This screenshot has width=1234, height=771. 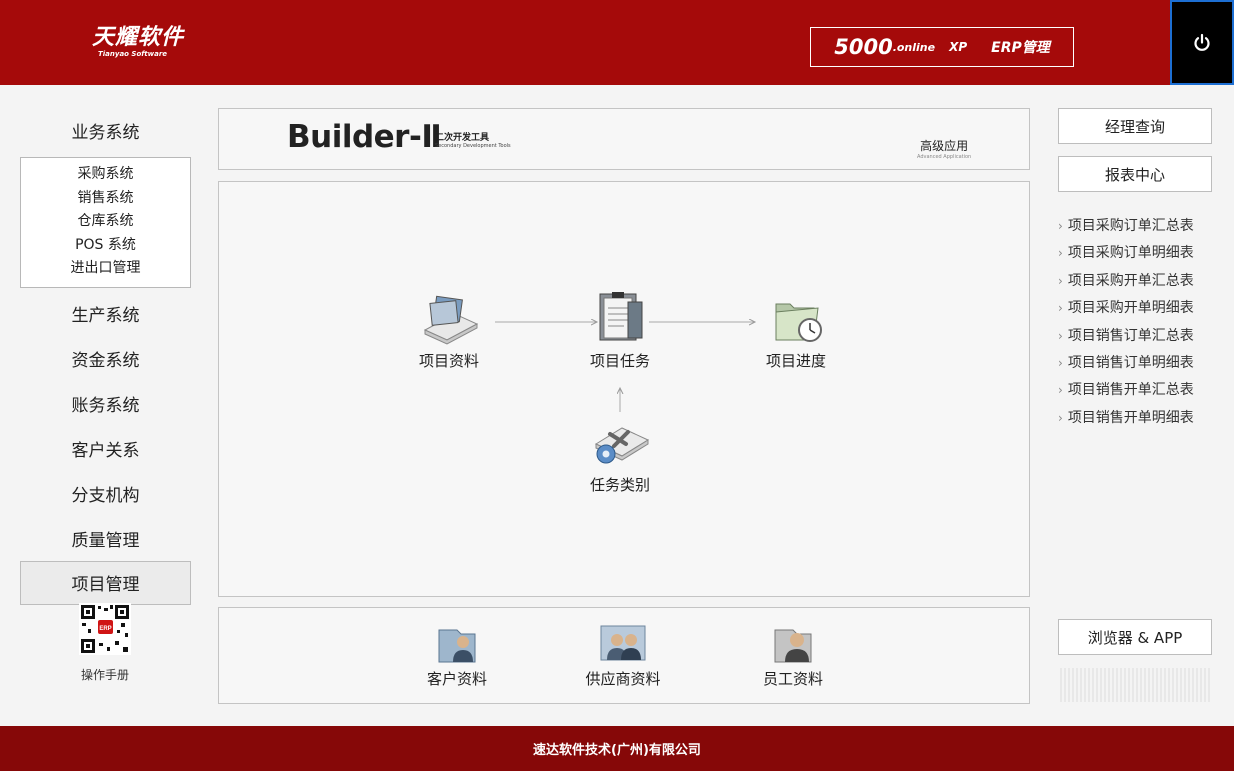 What do you see at coordinates (619, 361) in the screenshot?
I see `project-task-label: 项目任务` at bounding box center [619, 361].